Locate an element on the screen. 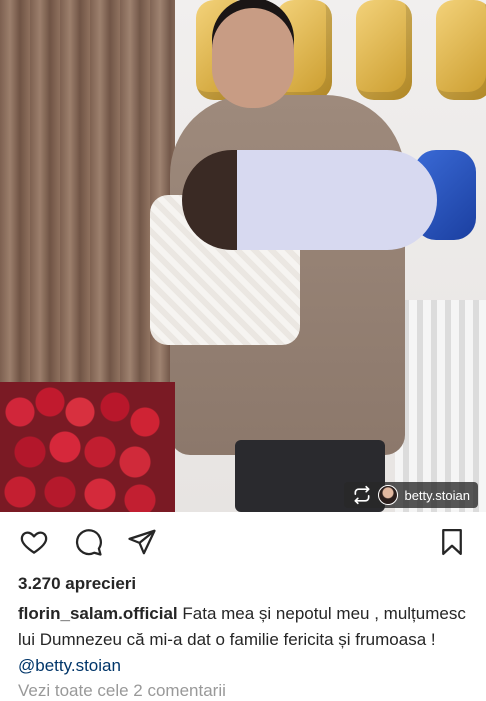 The image size is (486, 701). view-comments-link: Vezi toate cele 2 comentarii is located at coordinates (122, 691).